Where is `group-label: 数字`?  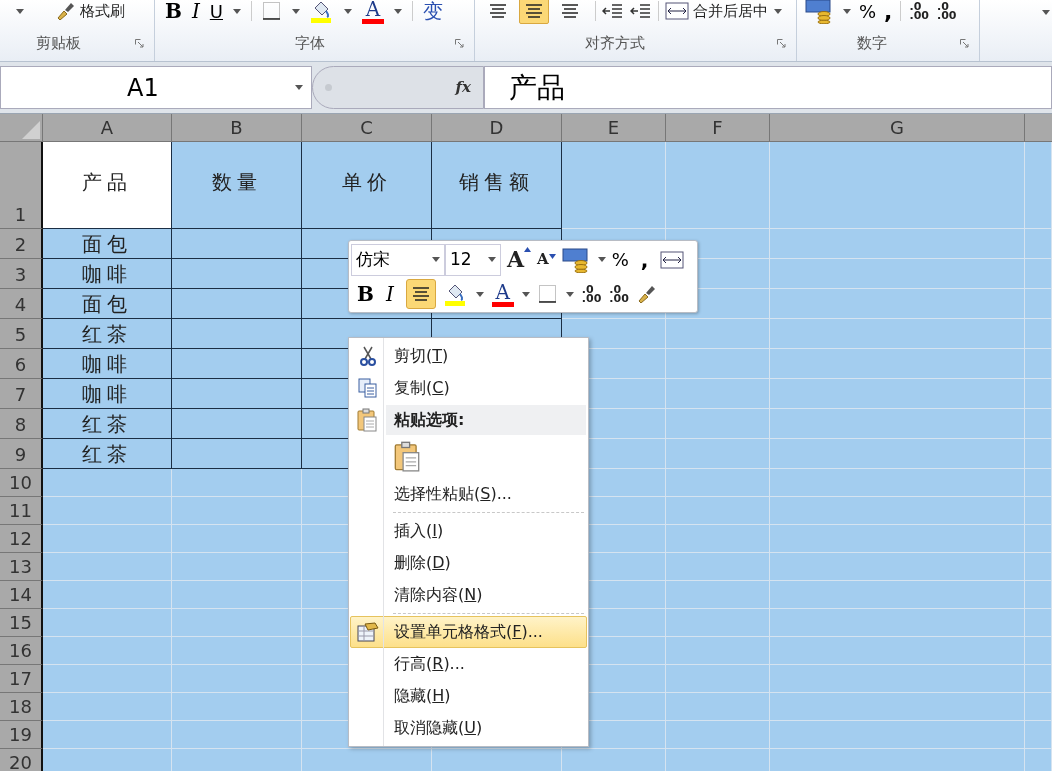 group-label: 数字 is located at coordinates (872, 43).